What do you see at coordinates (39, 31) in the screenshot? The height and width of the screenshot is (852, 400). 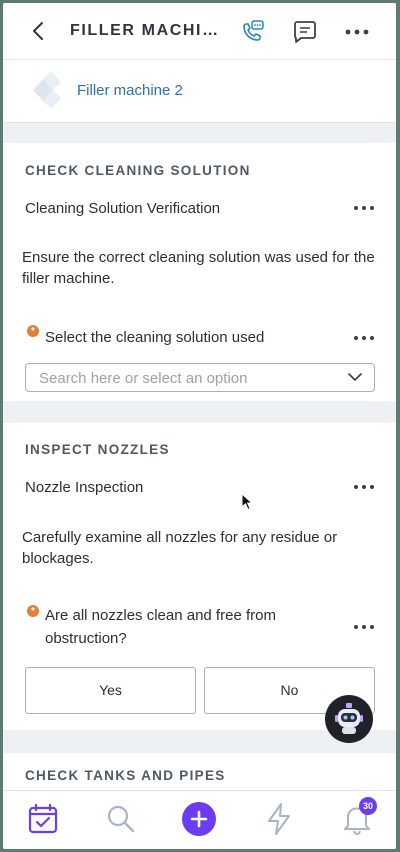 I see `back-icon` at bounding box center [39, 31].